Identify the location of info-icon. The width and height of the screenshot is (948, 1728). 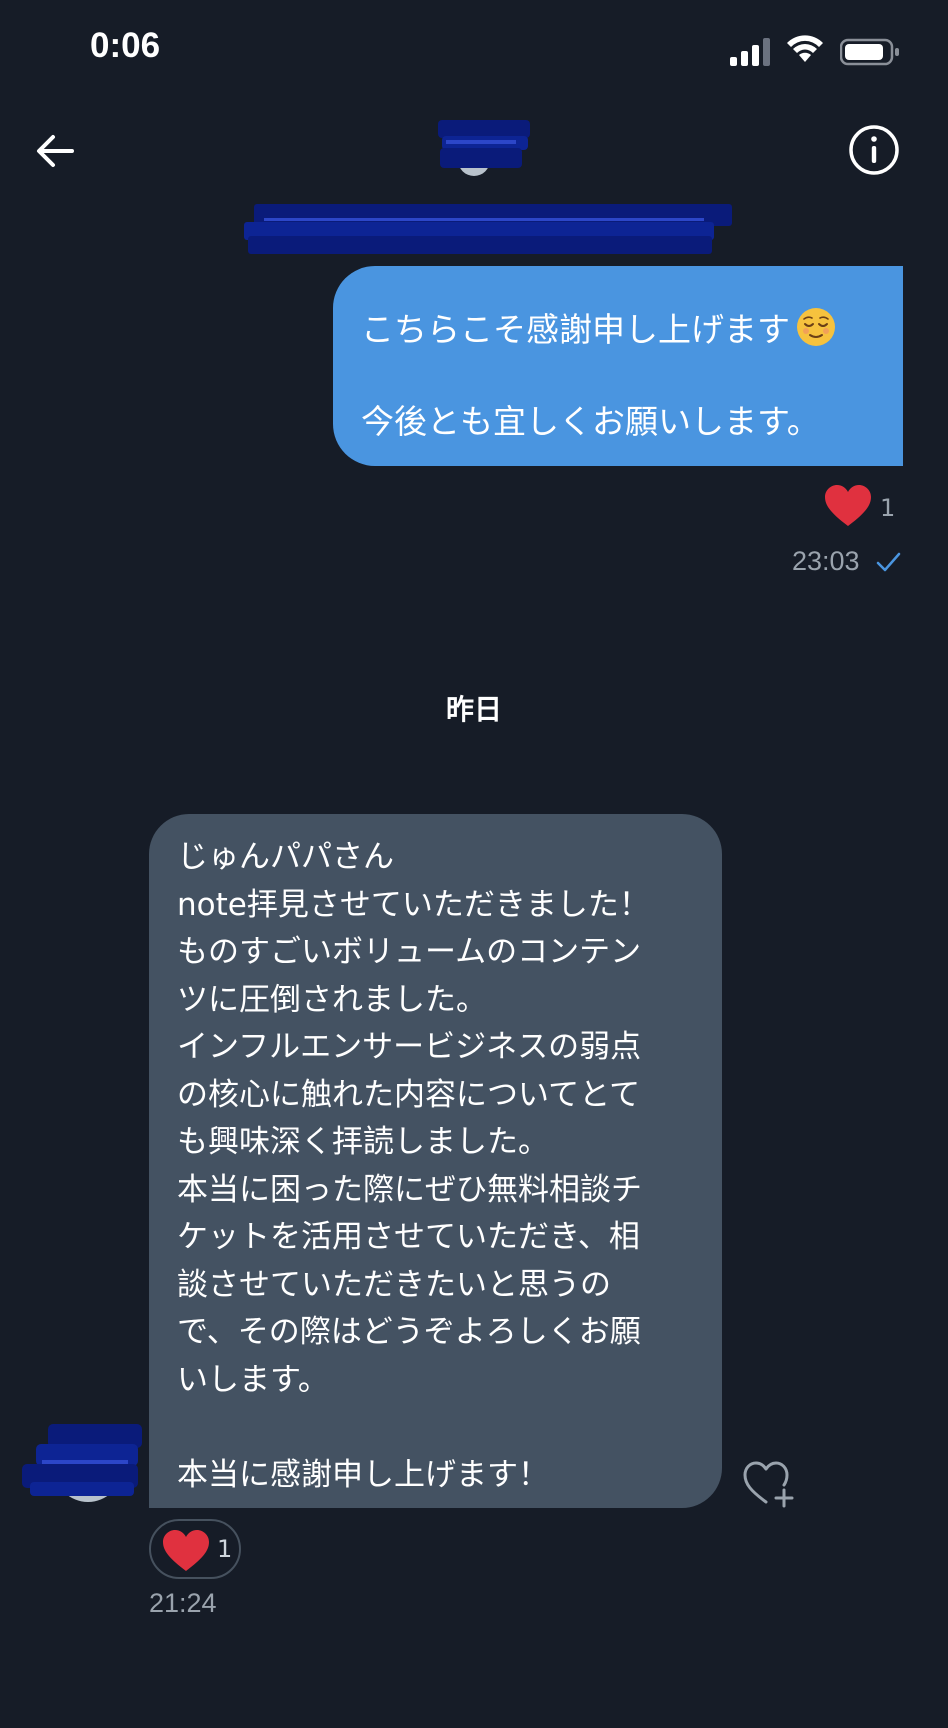
(874, 150).